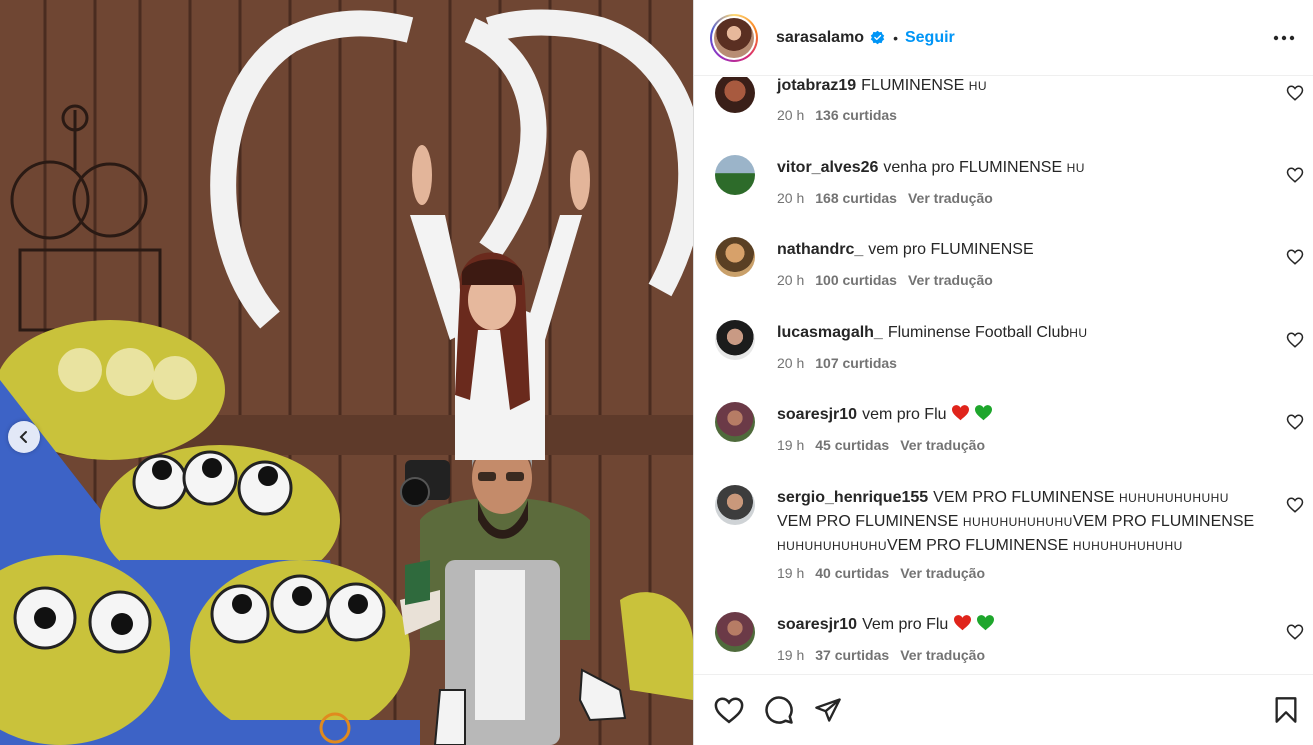  Describe the element at coordinates (734, 37) in the screenshot. I see `author-avatar` at that location.